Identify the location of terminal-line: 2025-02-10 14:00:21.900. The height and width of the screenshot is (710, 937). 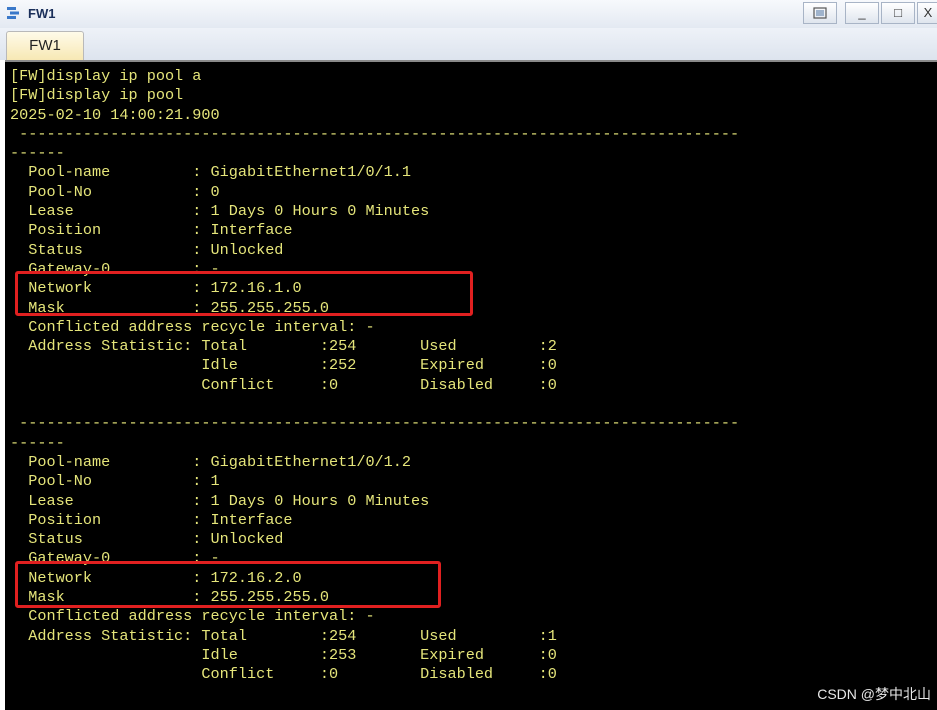
(115, 114).